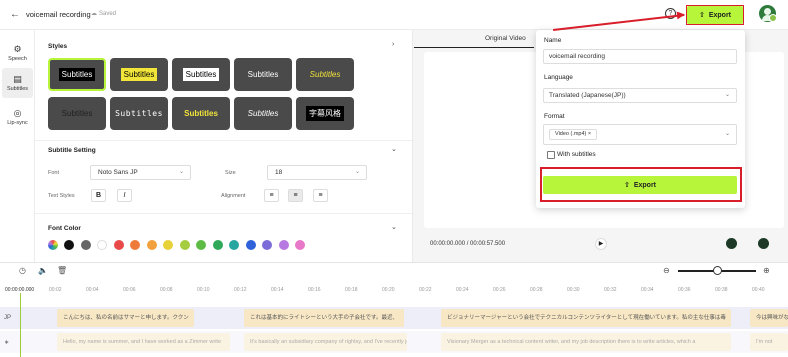 The height and width of the screenshot is (357, 788). Describe the element at coordinates (125, 318) in the screenshot. I see `jp-segment: こんにちは、私の名前はサマーと申します。ククン` at that location.